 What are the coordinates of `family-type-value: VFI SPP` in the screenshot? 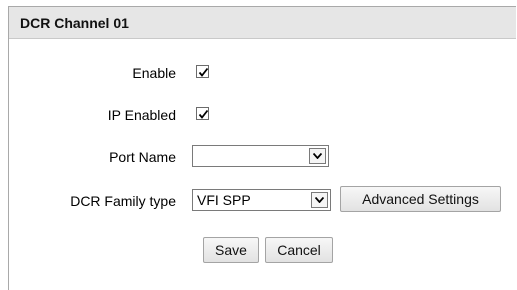 It's located at (224, 200).